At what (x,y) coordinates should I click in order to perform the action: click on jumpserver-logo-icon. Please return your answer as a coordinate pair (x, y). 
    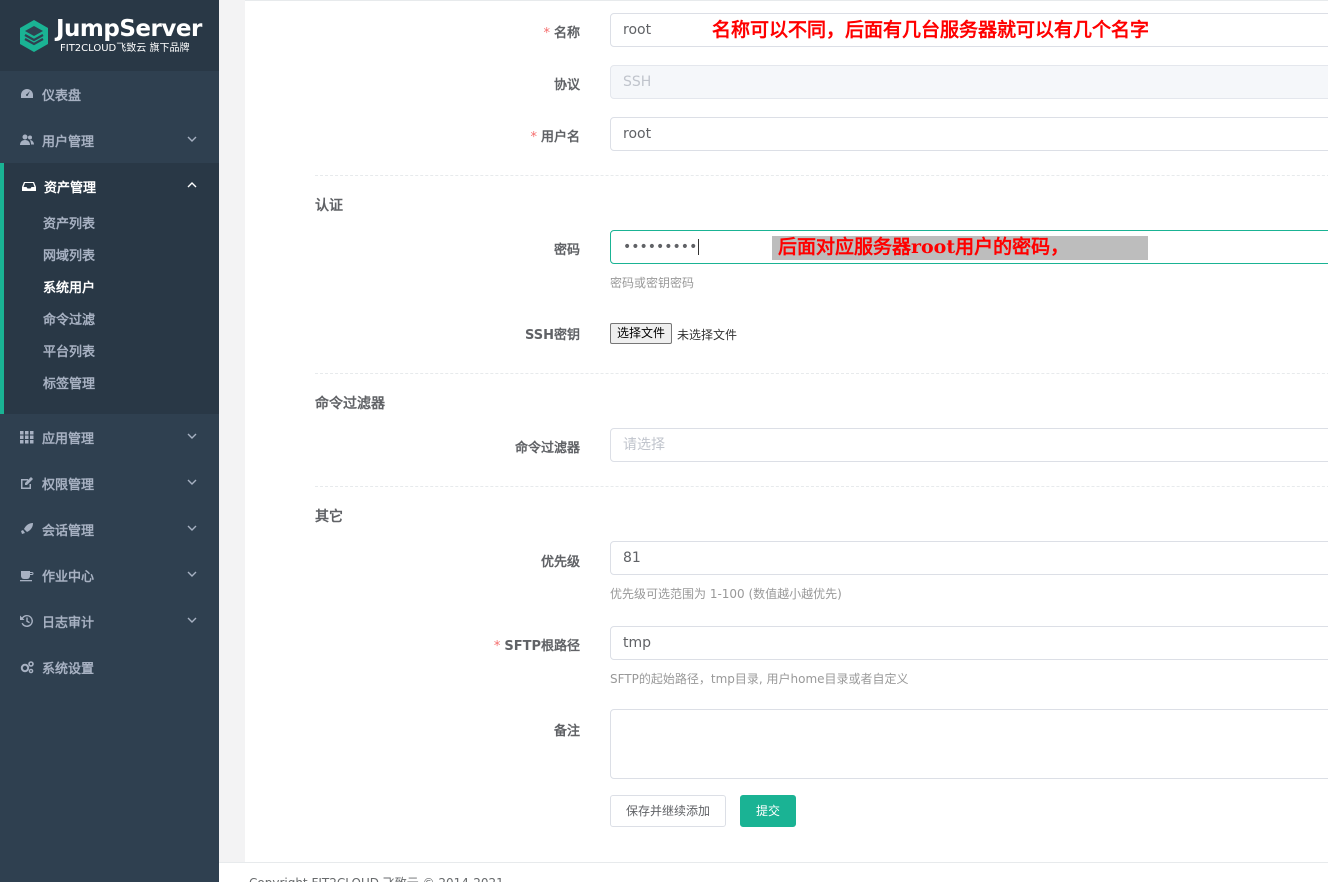
    Looking at the image, I should click on (34, 35).